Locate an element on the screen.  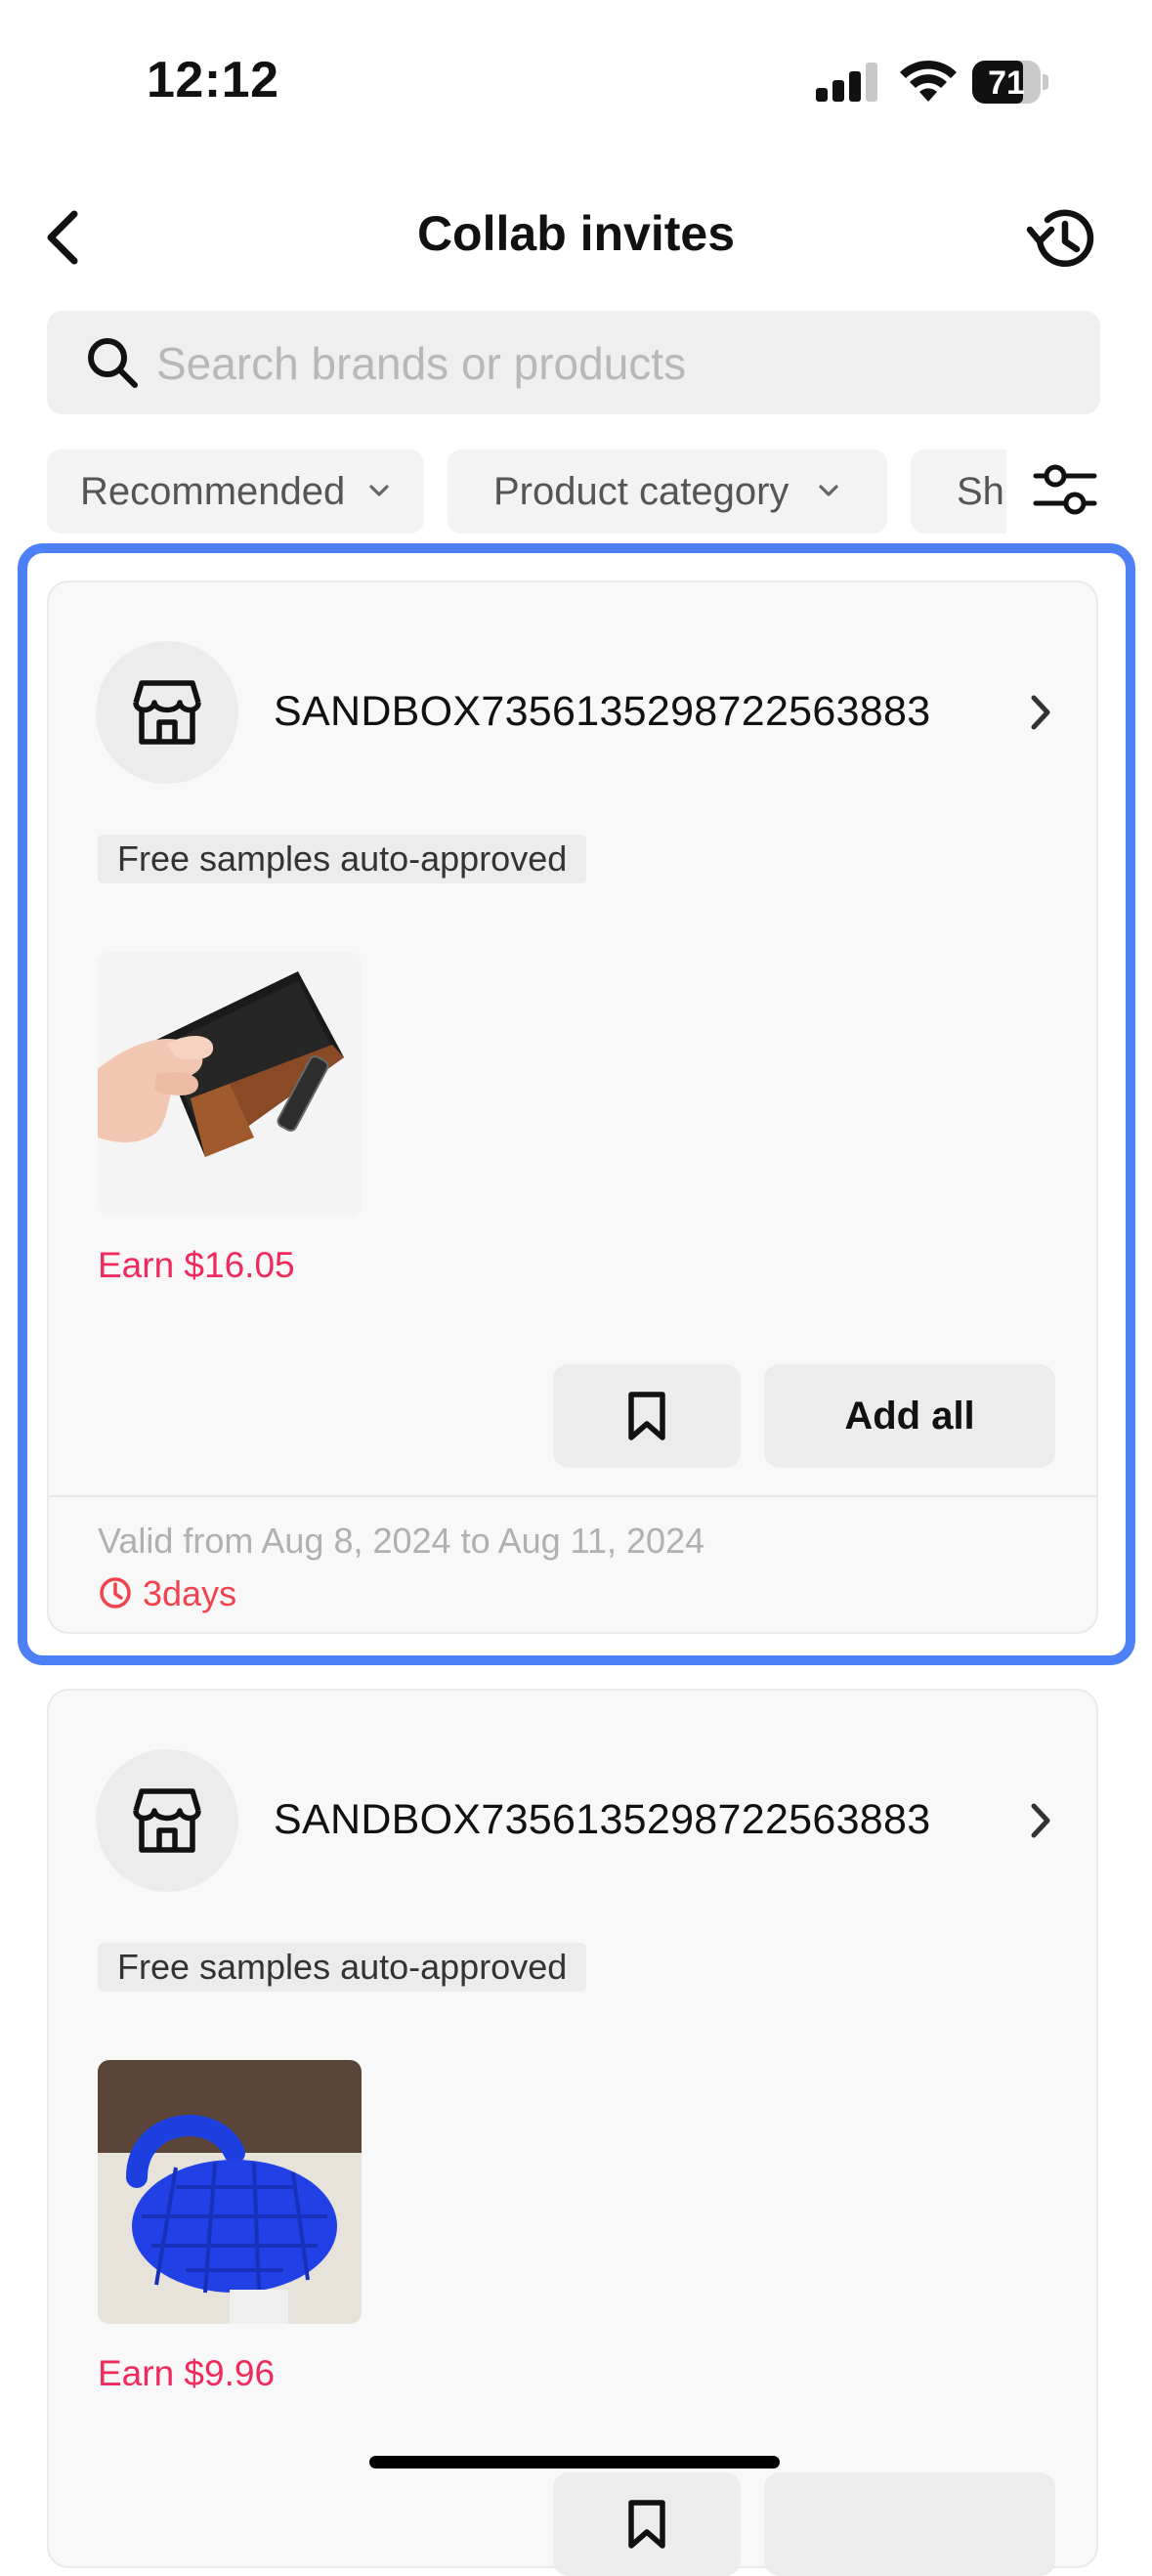
battery-icon: 71 is located at coordinates (1010, 83).